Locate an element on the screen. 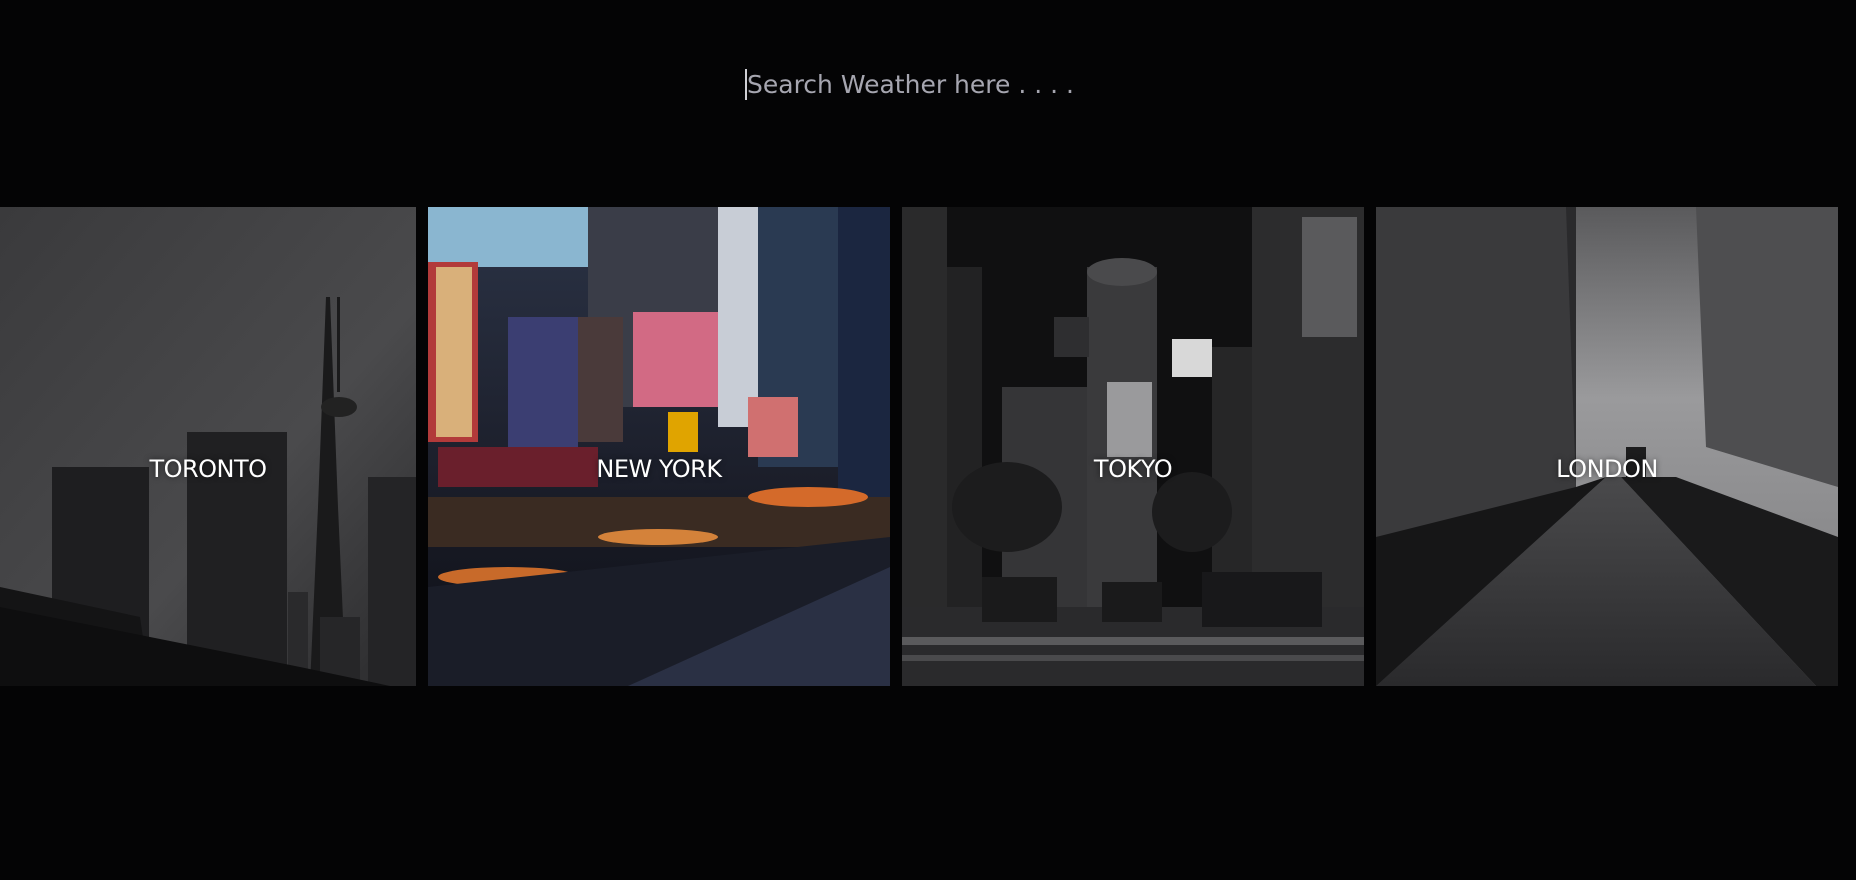 The width and height of the screenshot is (1856, 880). city-card-tokyo: TOKYO is located at coordinates (1133, 446).